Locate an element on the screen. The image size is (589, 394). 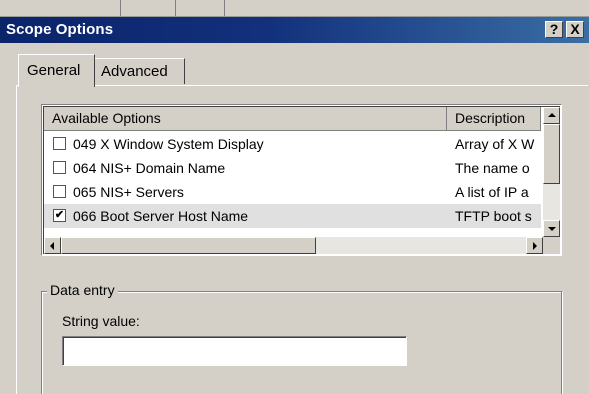
arrow-up-icon is located at coordinates (552, 115).